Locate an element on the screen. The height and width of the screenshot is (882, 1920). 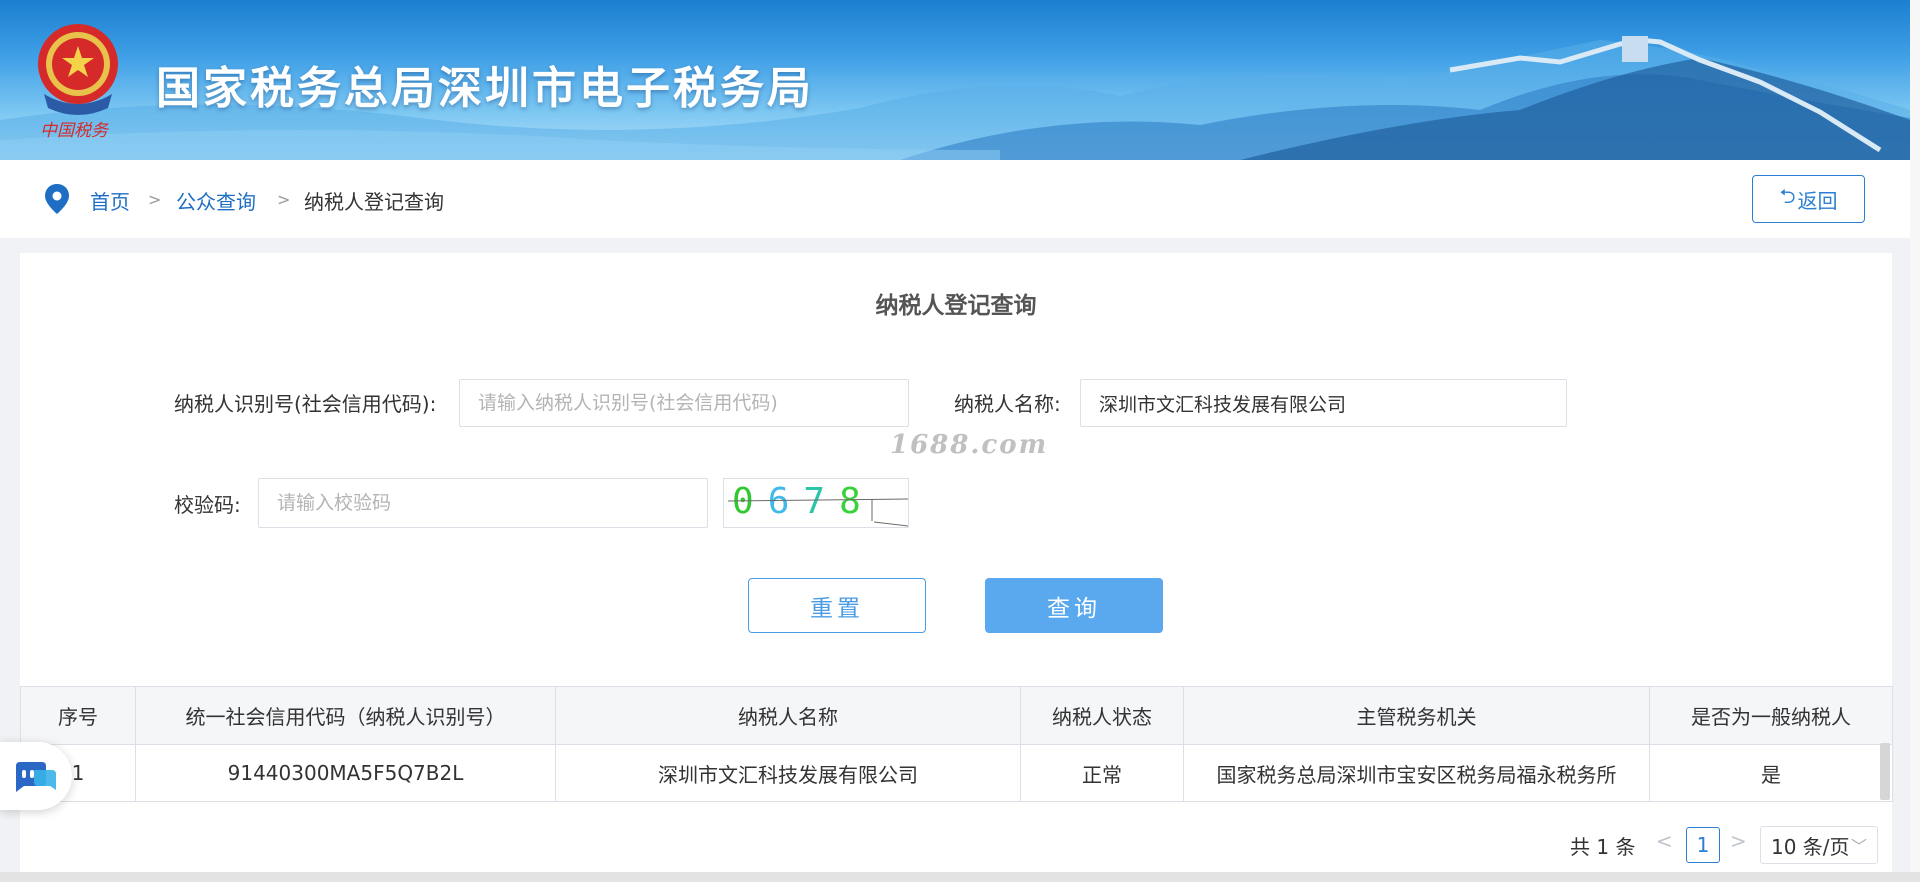
tax-emblem-icon: 中国税务 is located at coordinates (78, 82).